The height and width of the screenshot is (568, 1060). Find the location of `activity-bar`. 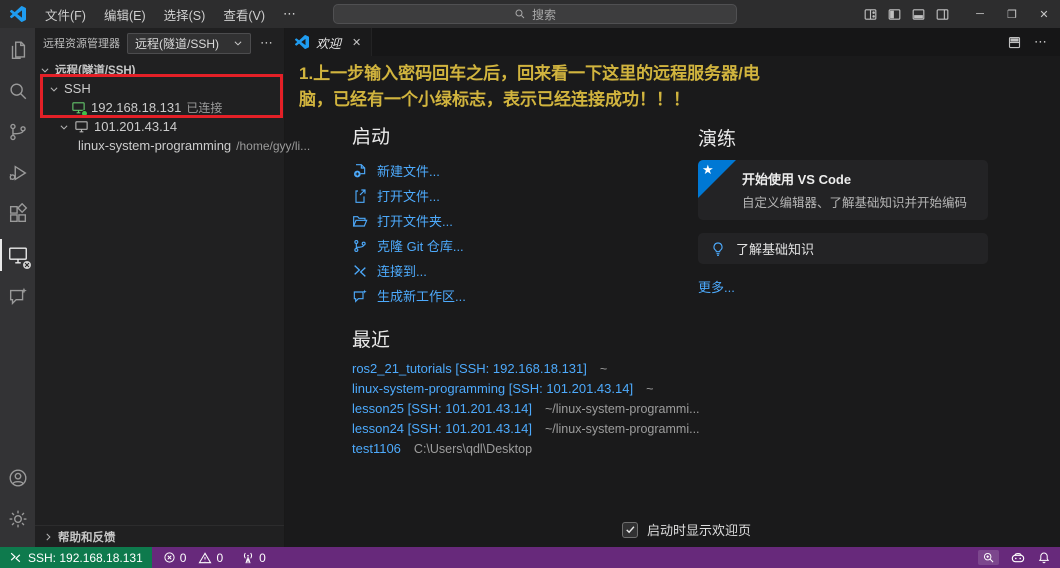

activity-bar is located at coordinates (17, 287).